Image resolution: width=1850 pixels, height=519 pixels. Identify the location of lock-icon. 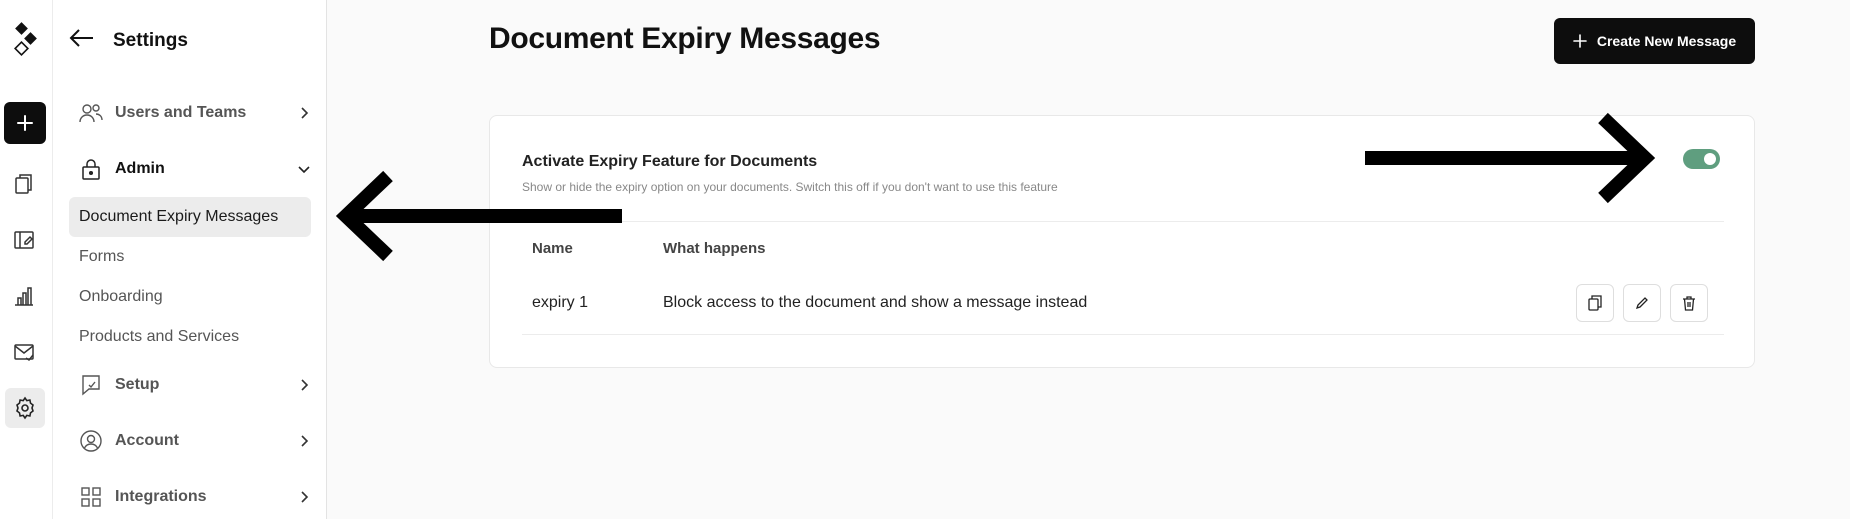
(91, 169).